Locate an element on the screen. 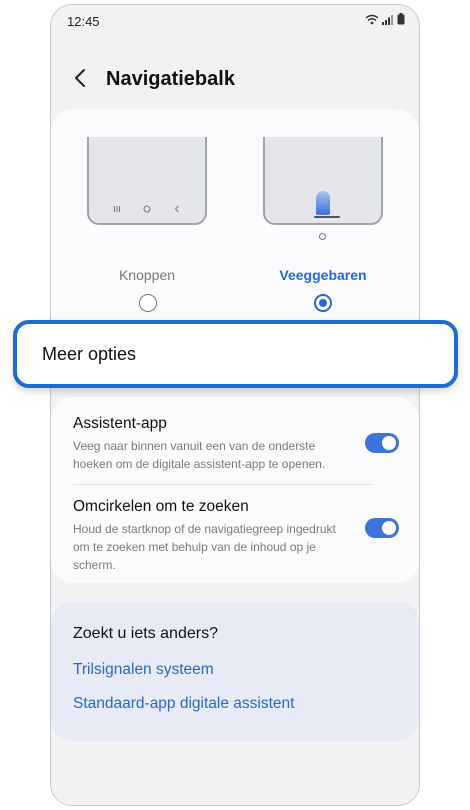  back-button is located at coordinates (80, 80).